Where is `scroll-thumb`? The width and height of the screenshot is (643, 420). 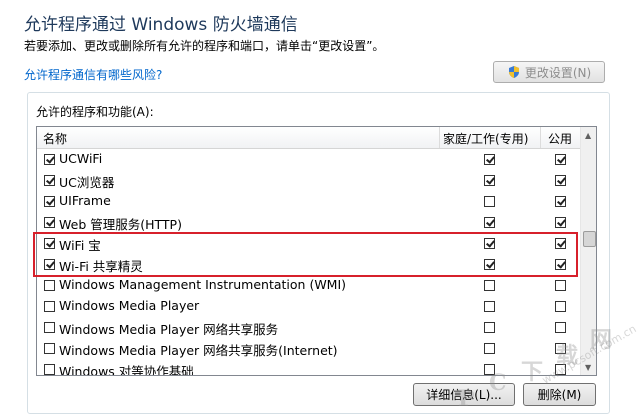
scroll-thumb is located at coordinates (589, 239).